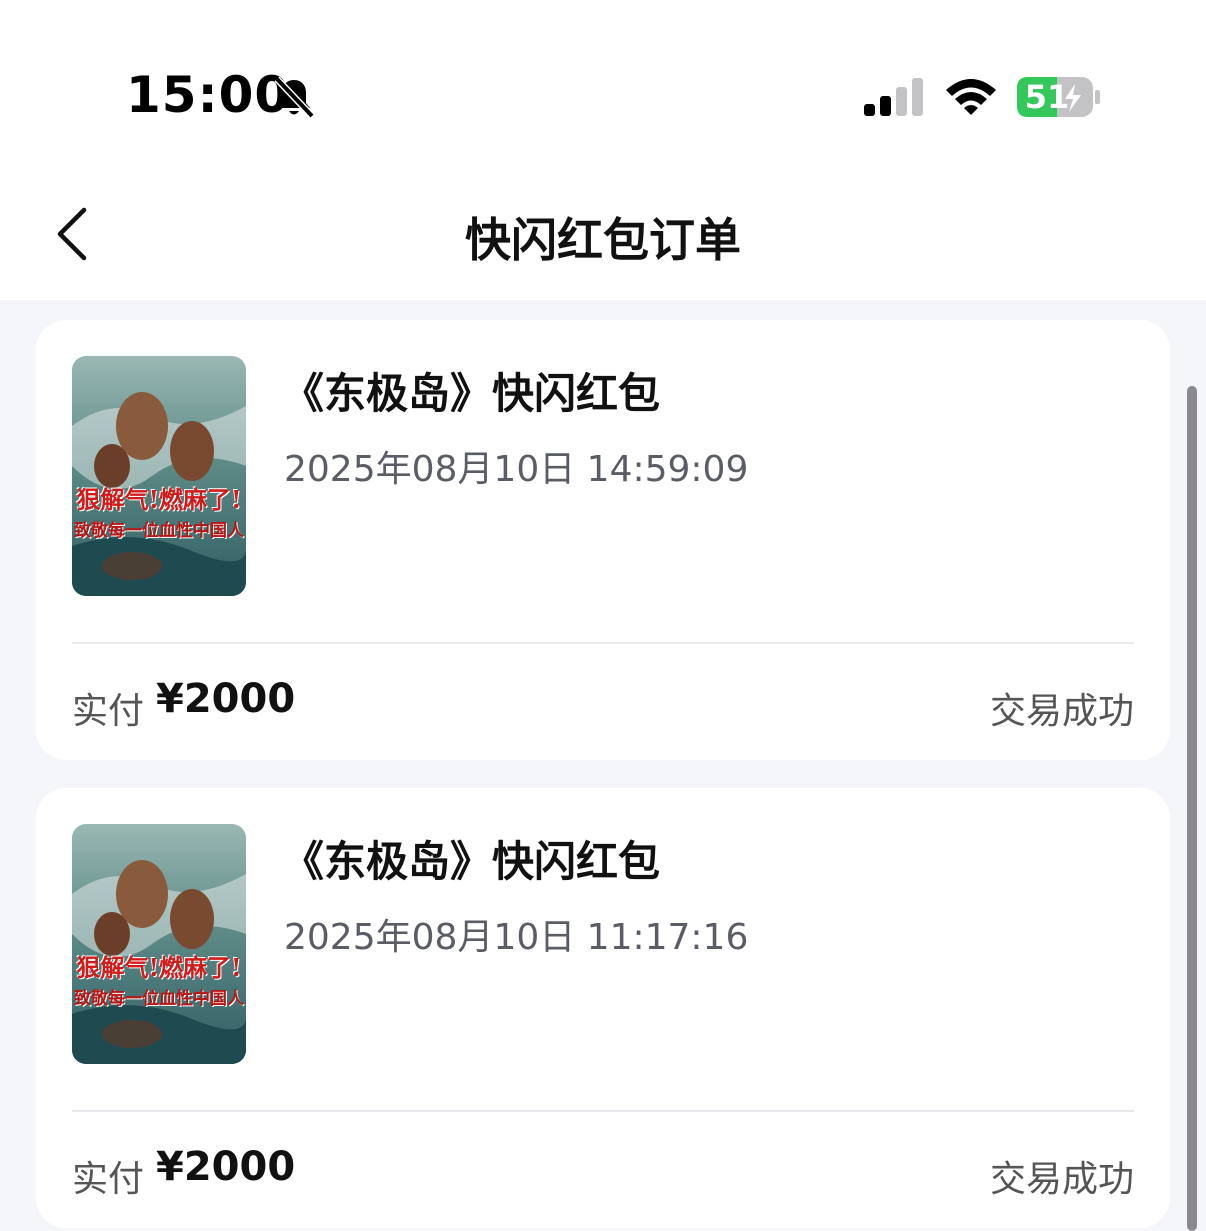  I want to click on scrollbar, so click(1192, 808).